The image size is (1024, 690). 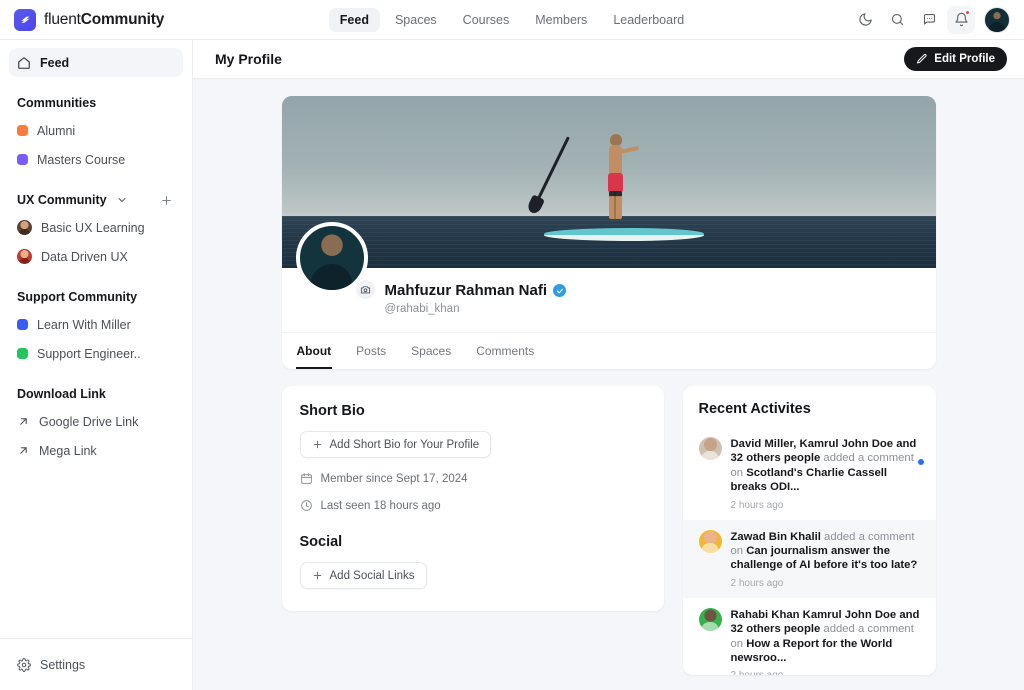 I want to click on sidebar-item-data-driven-ux-label: Data Driven UX, so click(x=84, y=256).